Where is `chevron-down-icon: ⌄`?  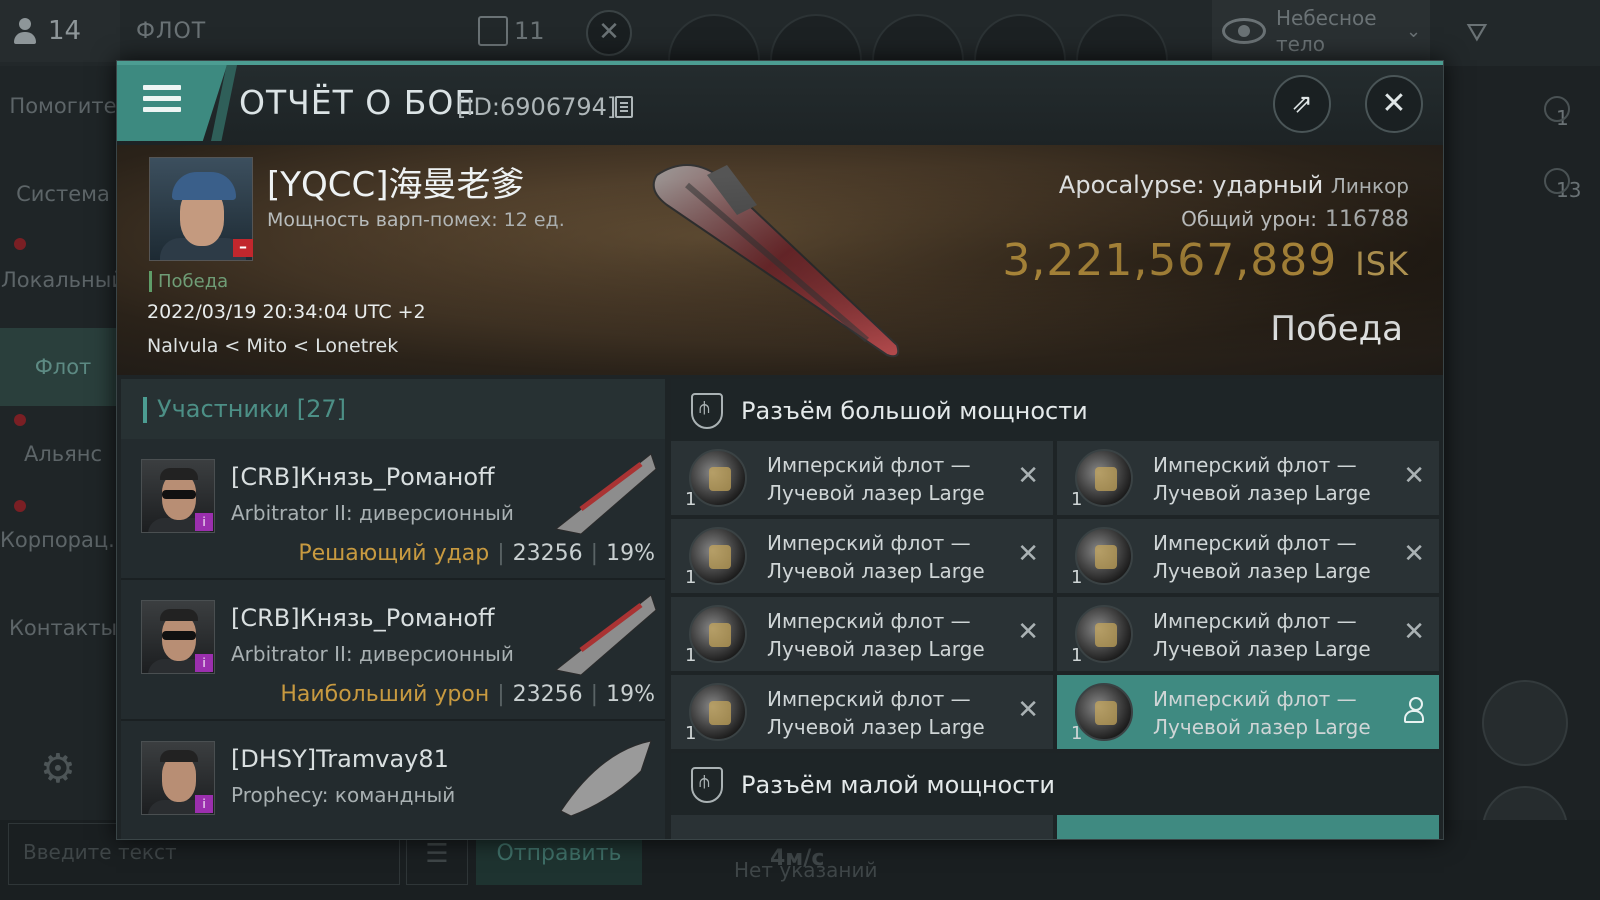
chevron-down-icon: ⌄ is located at coordinates (1414, 31).